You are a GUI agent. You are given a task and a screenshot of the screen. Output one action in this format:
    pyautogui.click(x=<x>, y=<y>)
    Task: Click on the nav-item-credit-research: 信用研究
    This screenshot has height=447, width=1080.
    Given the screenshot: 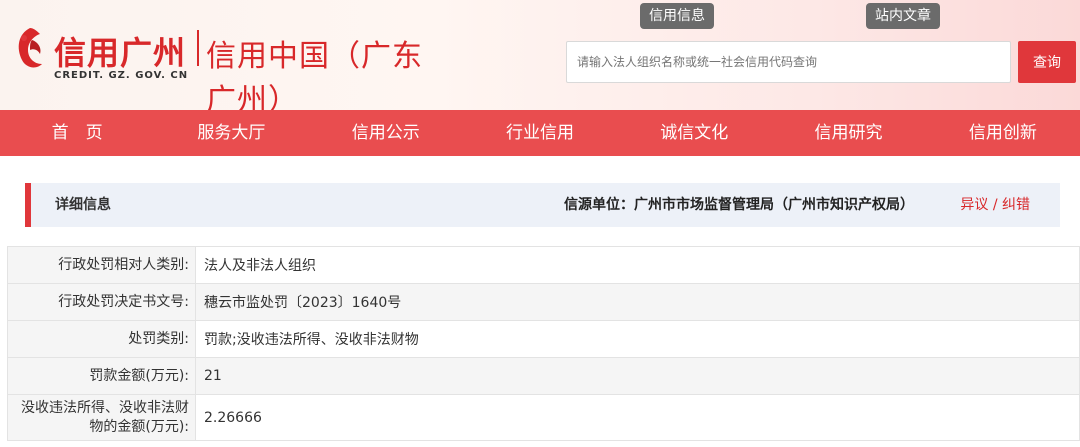 What is the action you would take?
    pyautogui.click(x=848, y=133)
    